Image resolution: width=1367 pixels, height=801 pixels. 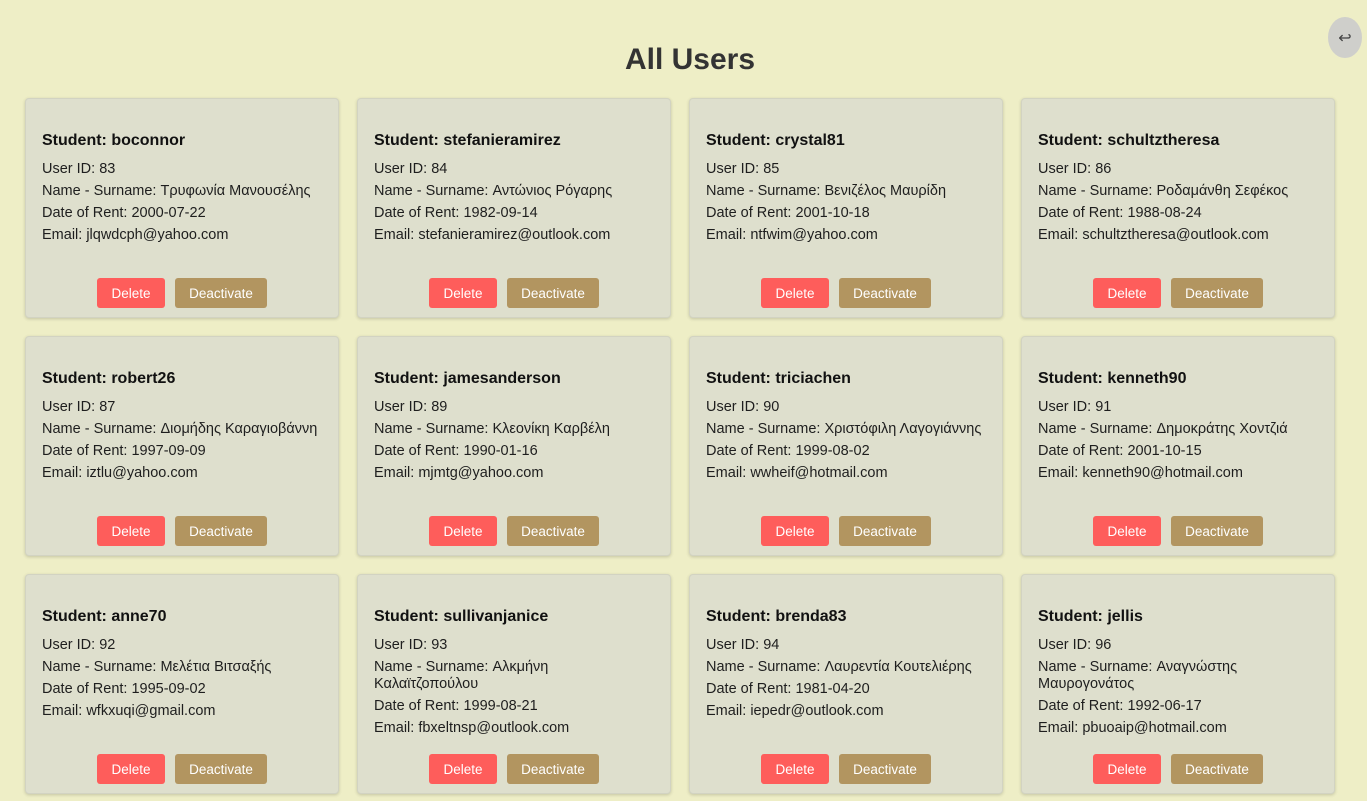 What do you see at coordinates (492, 429) in the screenshot?
I see `name-surname-field: Name - Surname: Κλεονίκη Καρβέλη` at bounding box center [492, 429].